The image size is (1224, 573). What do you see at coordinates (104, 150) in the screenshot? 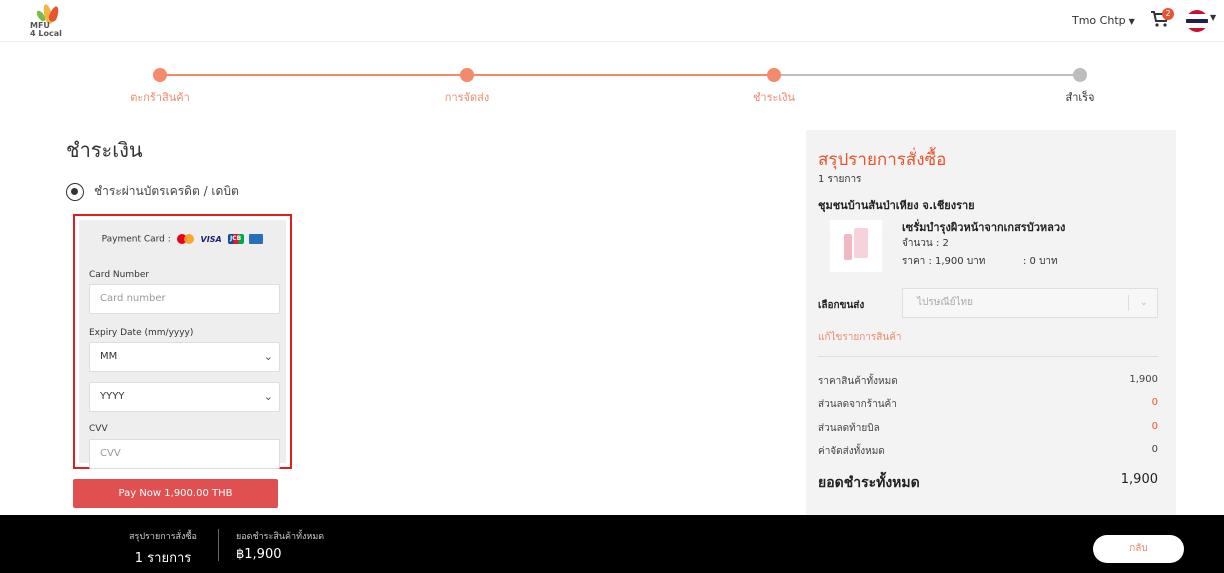
I see `page-title: ชำระเงิน` at bounding box center [104, 150].